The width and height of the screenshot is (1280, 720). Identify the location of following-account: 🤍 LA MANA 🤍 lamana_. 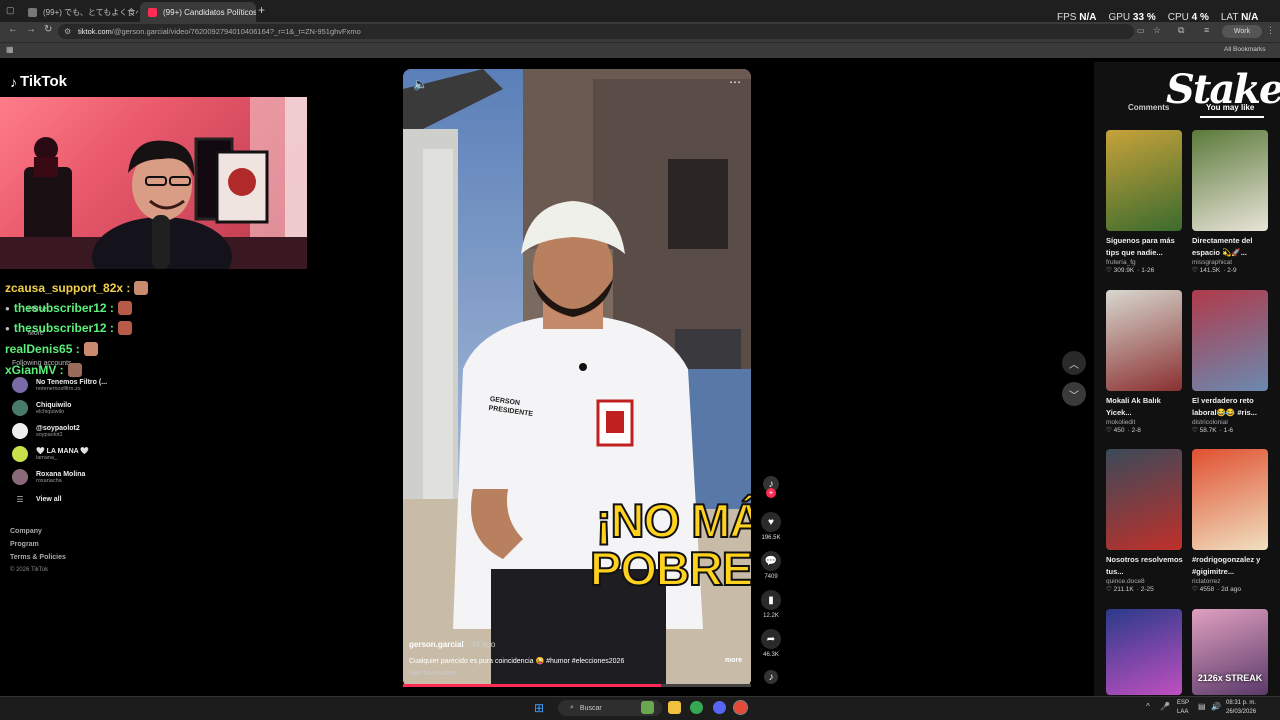
(50, 454).